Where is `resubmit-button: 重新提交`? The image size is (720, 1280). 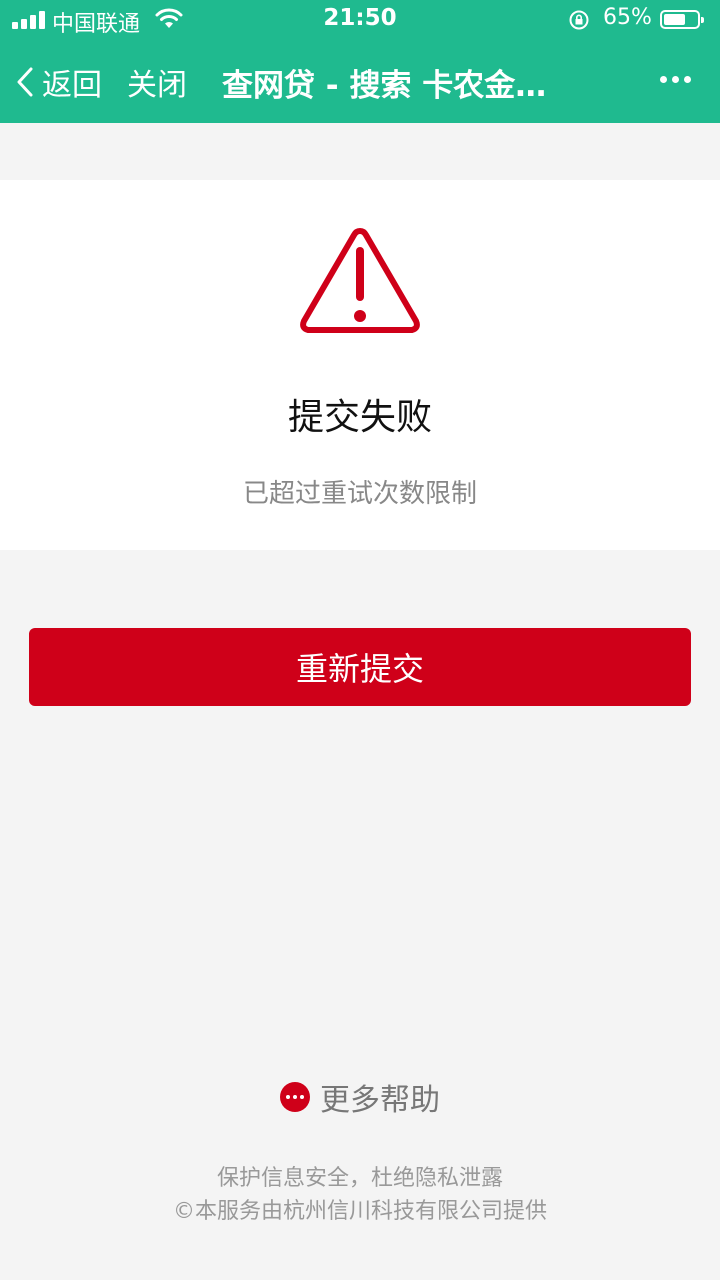
resubmit-button: 重新提交 is located at coordinates (360, 667).